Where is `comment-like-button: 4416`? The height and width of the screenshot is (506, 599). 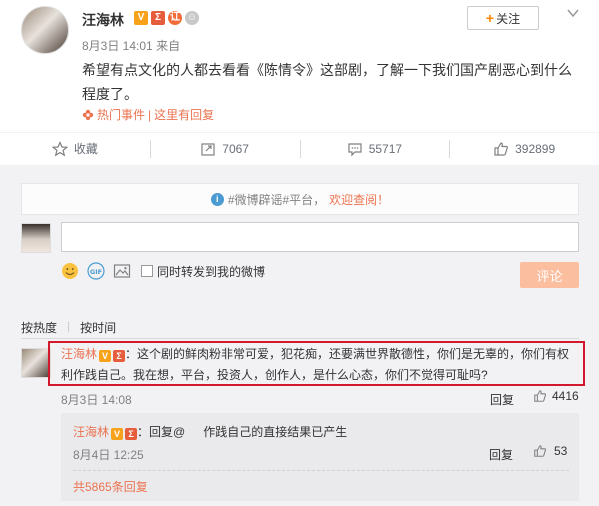
comment-like-button: 4416 is located at coordinates (556, 396).